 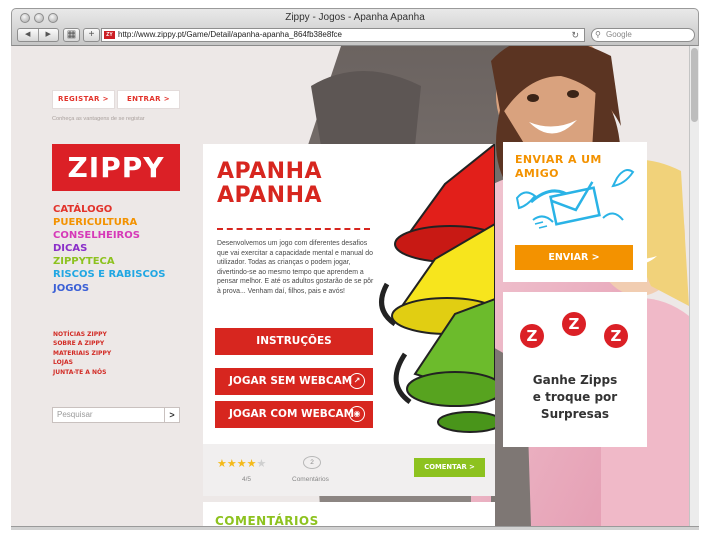 I want to click on menu-item-lojas: LOJAS, so click(x=82, y=362).